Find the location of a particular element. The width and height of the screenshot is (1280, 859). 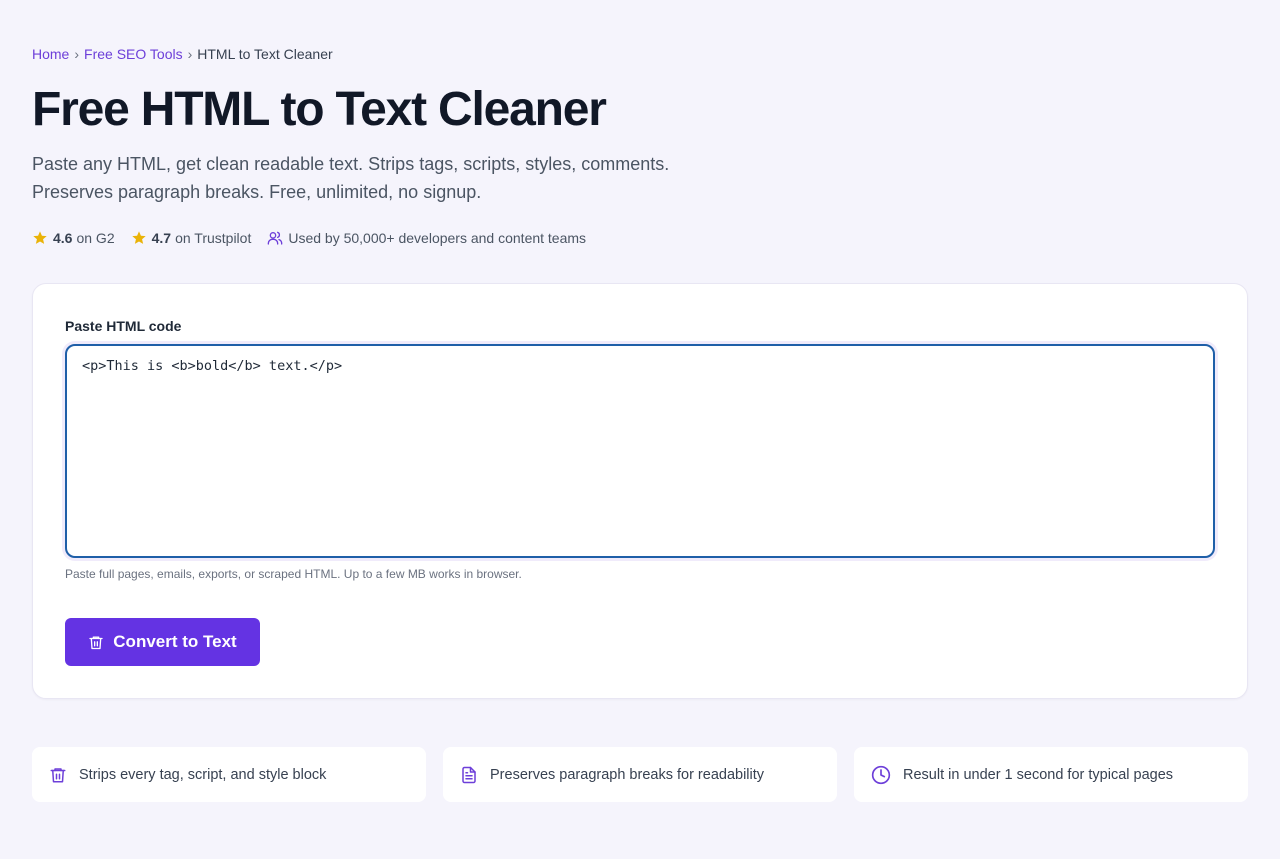

g2-rating: 4.6 on G2 is located at coordinates (73, 238).